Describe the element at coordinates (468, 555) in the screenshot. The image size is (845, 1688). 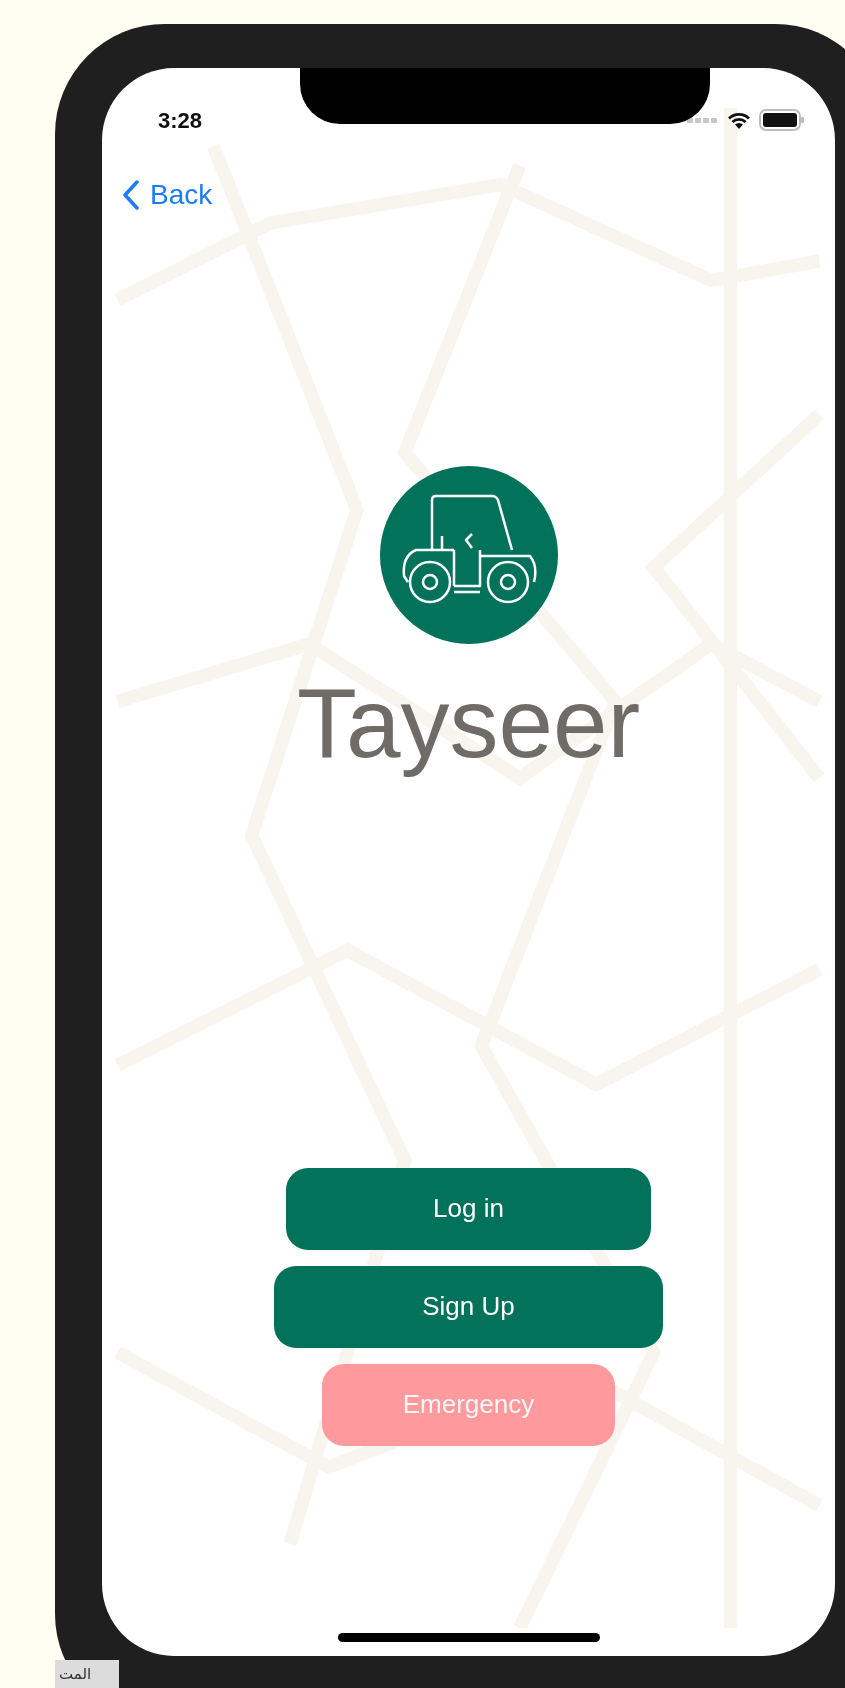
I see `golf-cart-logo-icon` at that location.